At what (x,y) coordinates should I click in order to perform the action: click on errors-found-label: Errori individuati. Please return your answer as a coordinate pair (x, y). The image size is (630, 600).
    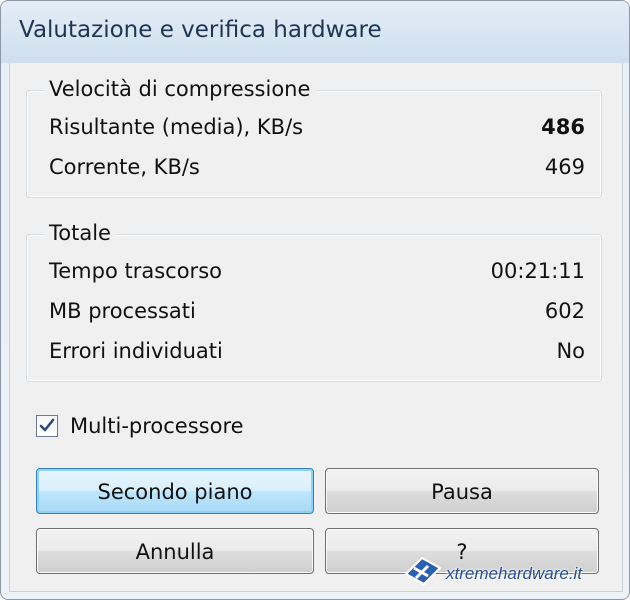
    Looking at the image, I should click on (136, 351).